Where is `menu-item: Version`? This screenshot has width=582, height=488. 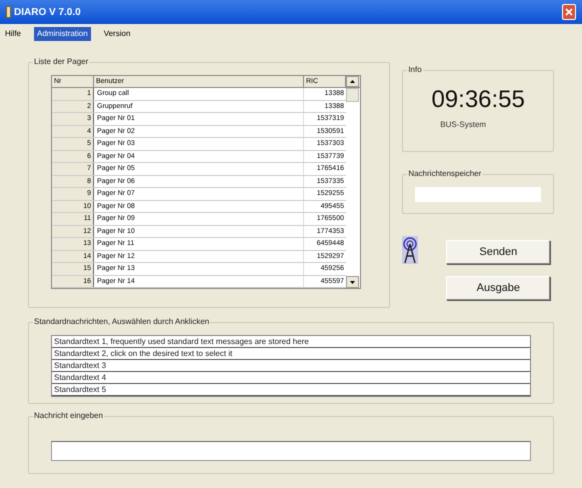
menu-item: Version is located at coordinates (117, 34).